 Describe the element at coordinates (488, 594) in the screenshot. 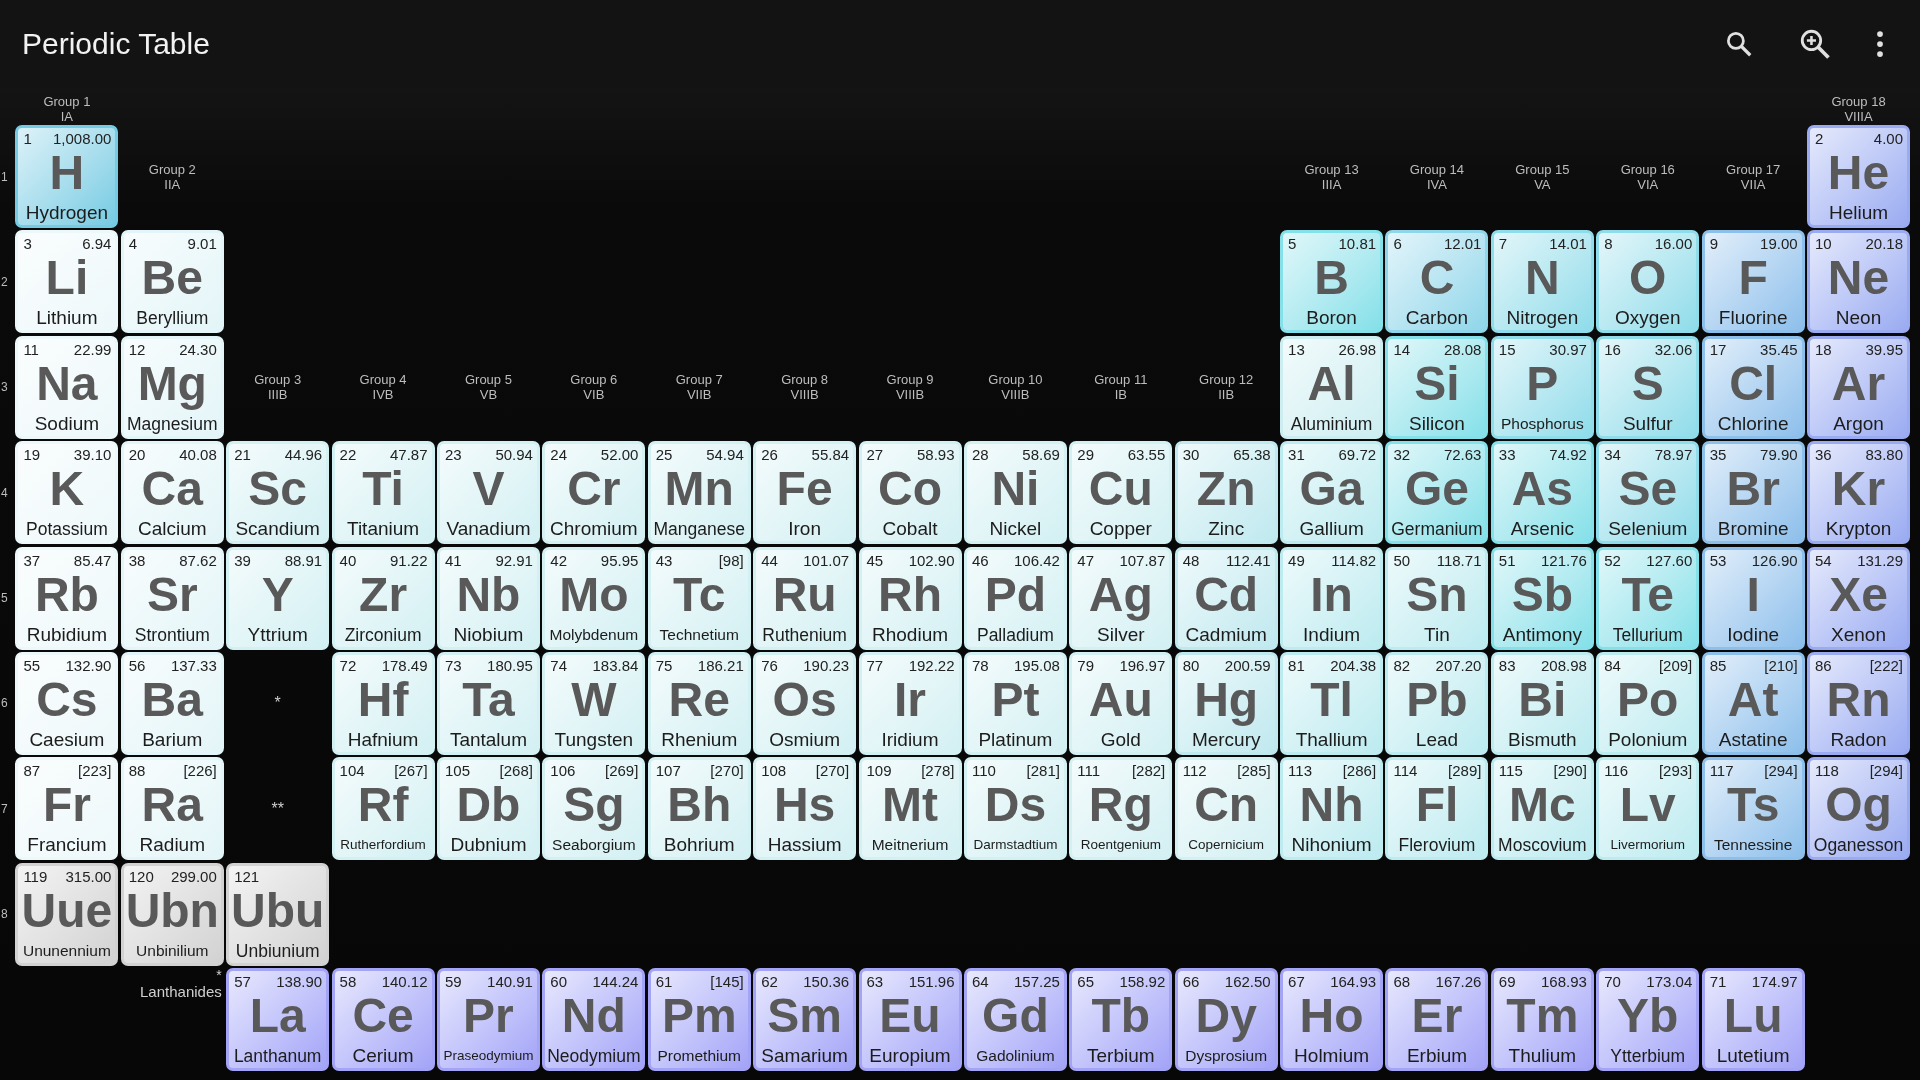

I see `element-symbol: Nb` at that location.